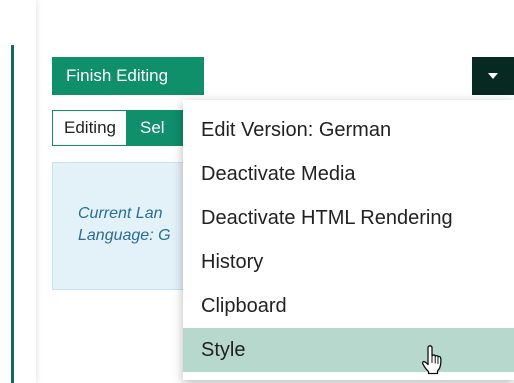 The height and width of the screenshot is (383, 514). I want to click on options-dropdown-button, so click(493, 76).